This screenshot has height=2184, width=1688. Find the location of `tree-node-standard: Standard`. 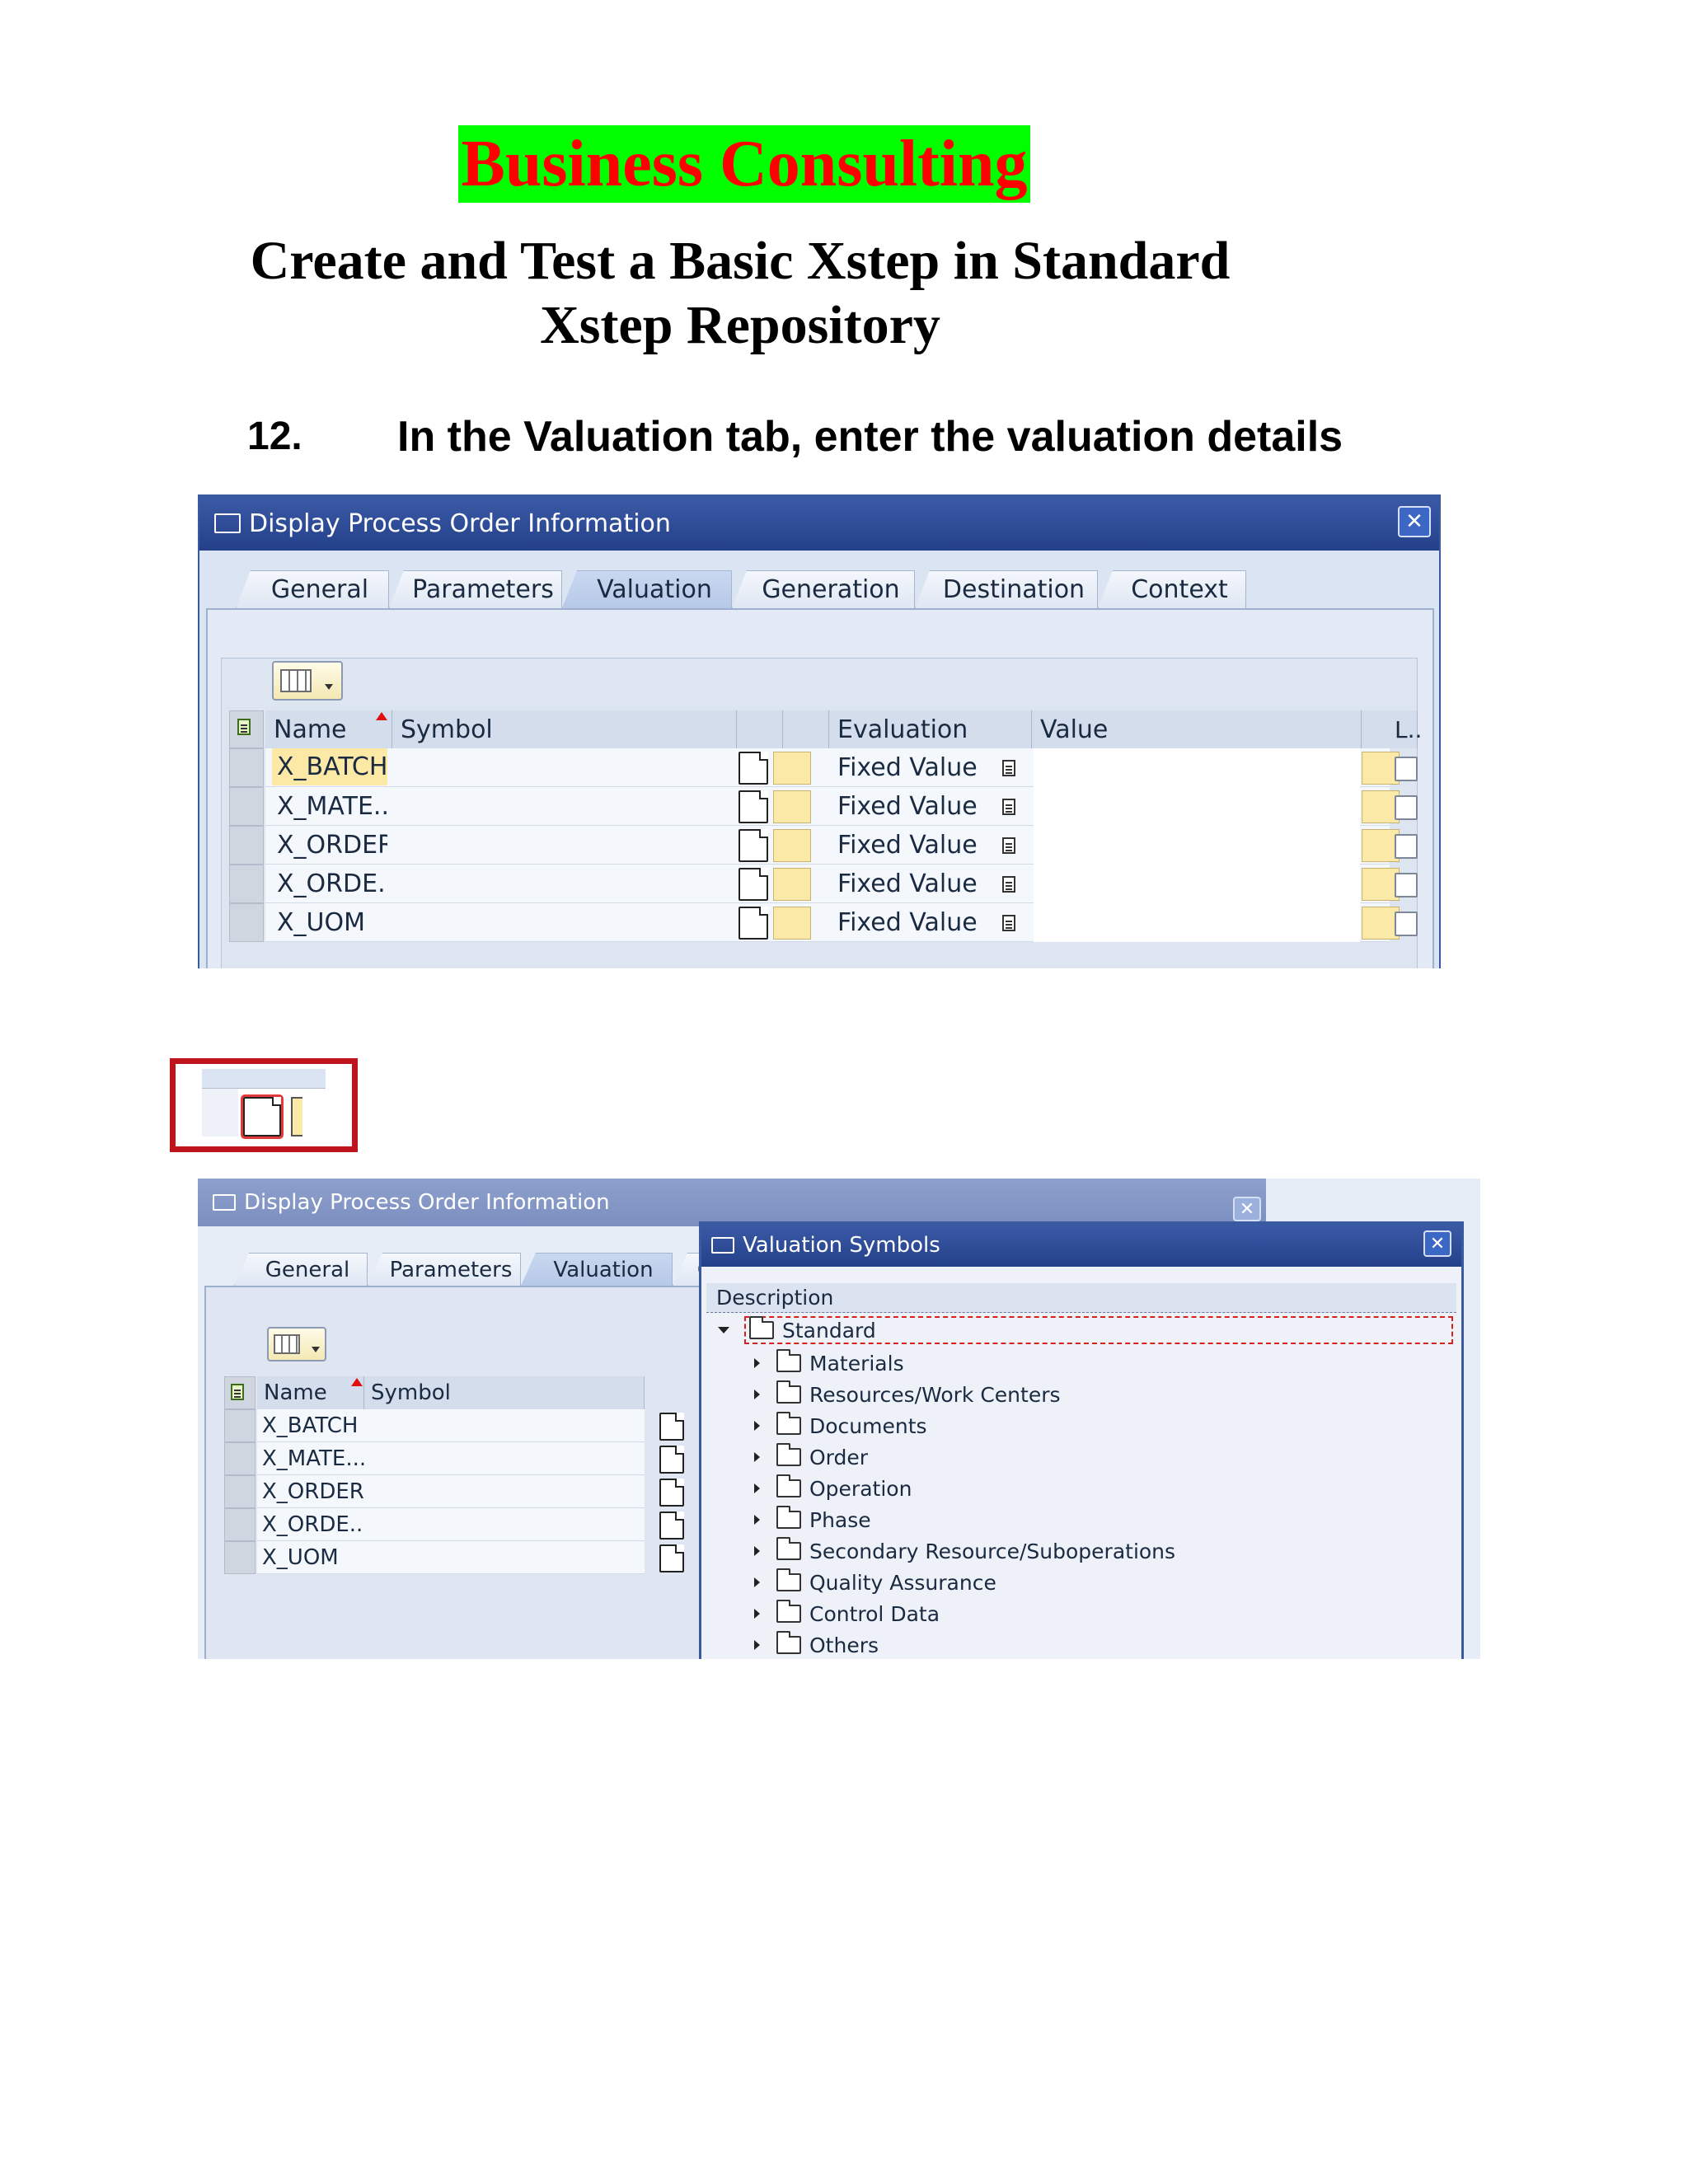

tree-node-standard: Standard is located at coordinates (1085, 1330).